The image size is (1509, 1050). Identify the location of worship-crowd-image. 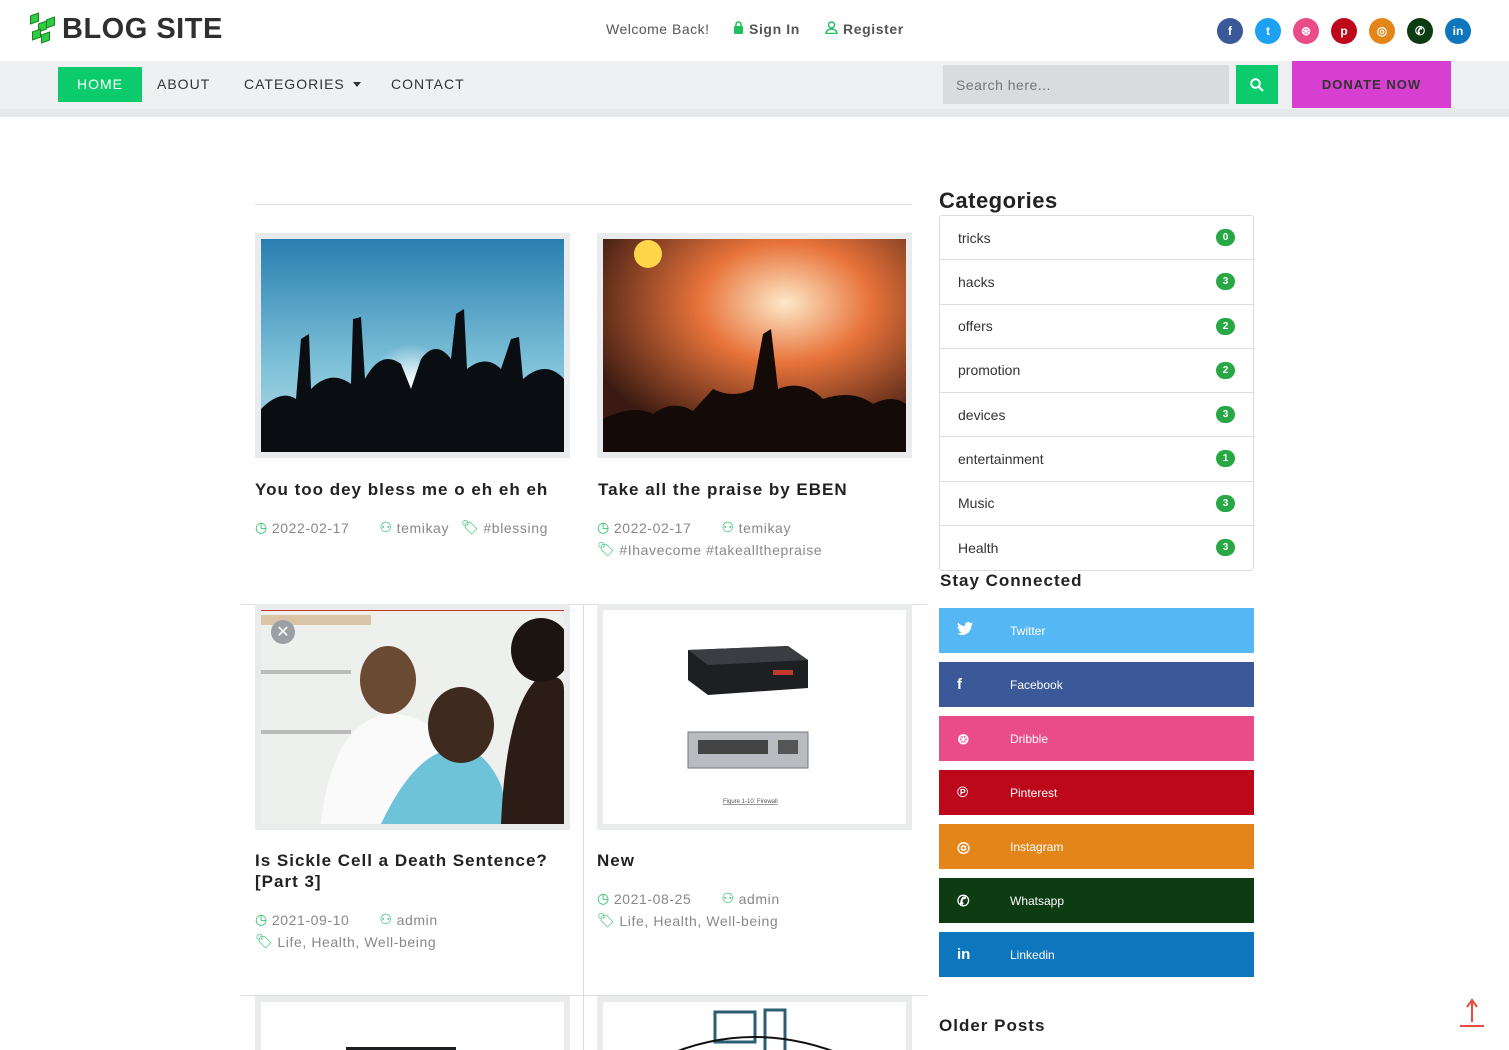
(412, 345).